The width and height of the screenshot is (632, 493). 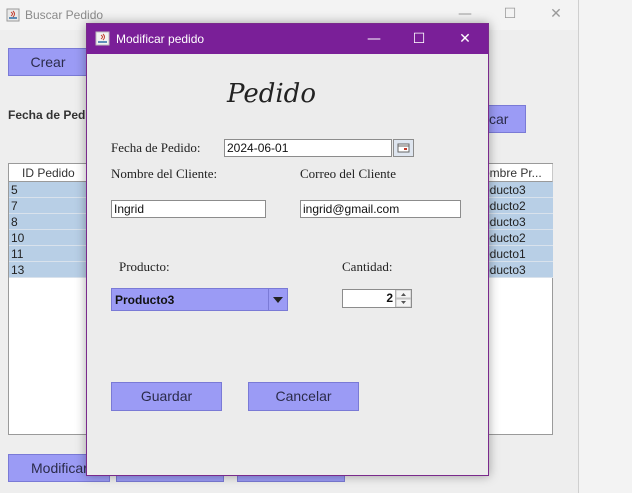 I want to click on quantity-value: 2, so click(x=389, y=298).